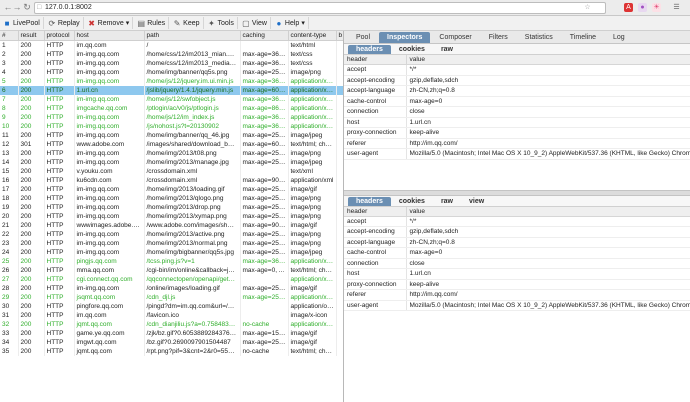 The image size is (690, 402). Describe the element at coordinates (539, 37) in the screenshot. I see `tab-statistics: Statistics` at that location.